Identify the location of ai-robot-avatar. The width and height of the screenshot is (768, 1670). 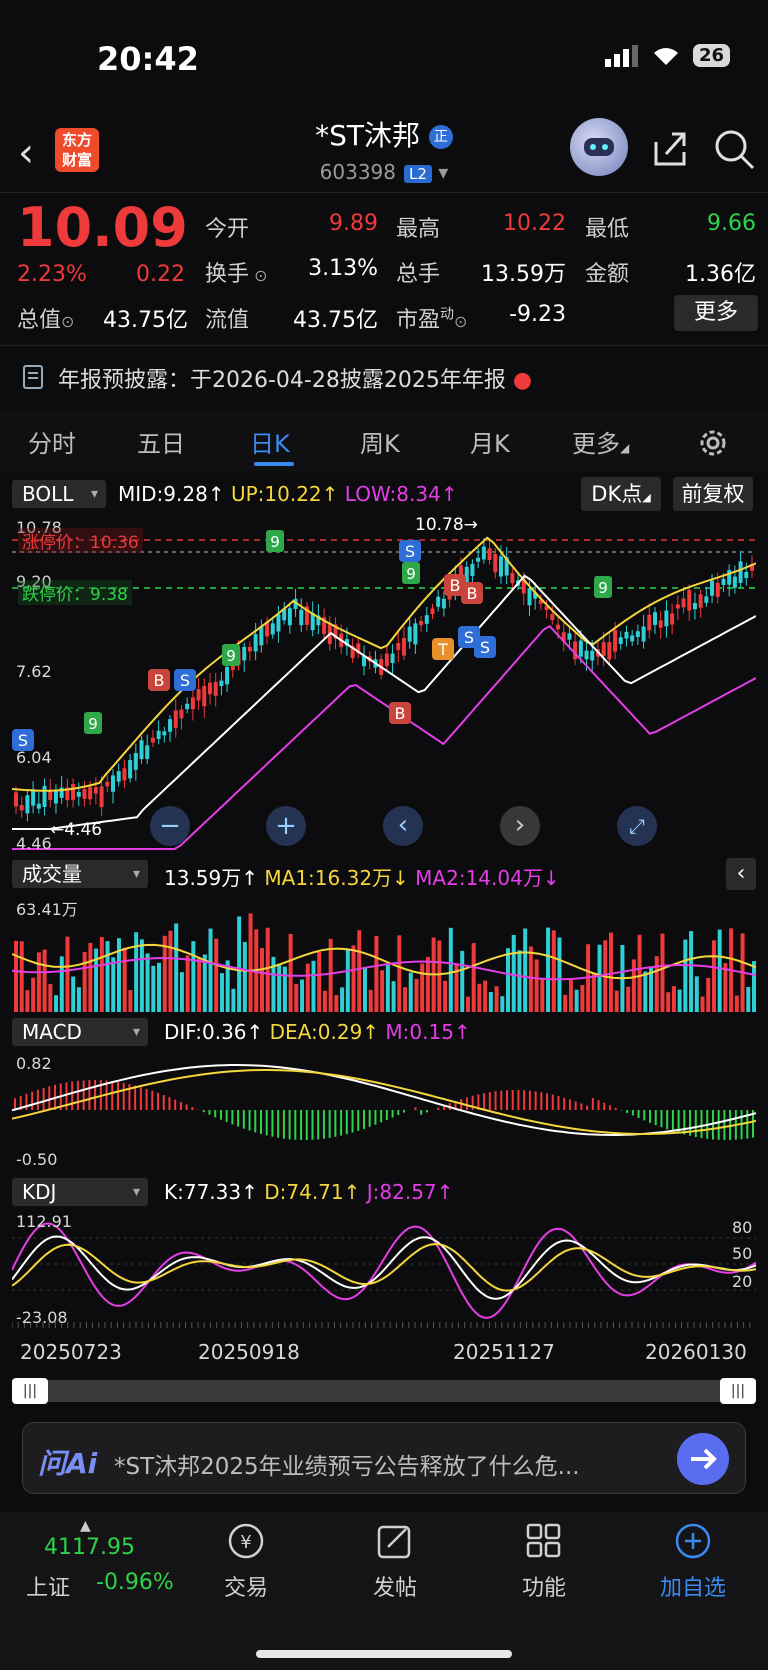
(599, 147).